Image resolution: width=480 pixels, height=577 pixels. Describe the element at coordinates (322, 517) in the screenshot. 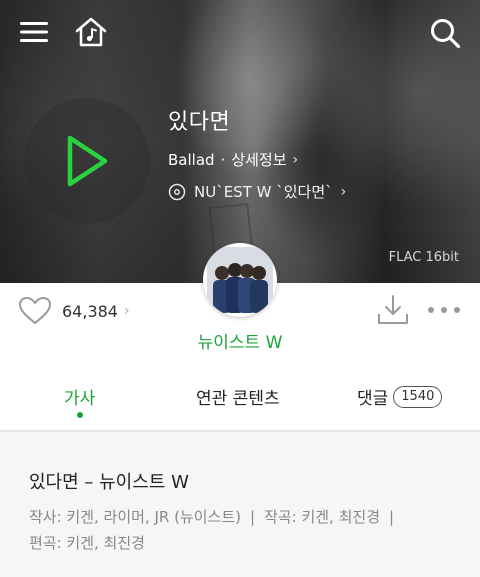

I see `composer-credit: 작곡: 키겐, 최진경` at that location.